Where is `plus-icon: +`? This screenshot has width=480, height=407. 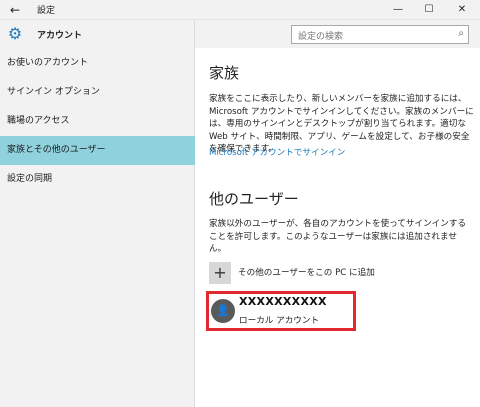 plus-icon: + is located at coordinates (220, 273).